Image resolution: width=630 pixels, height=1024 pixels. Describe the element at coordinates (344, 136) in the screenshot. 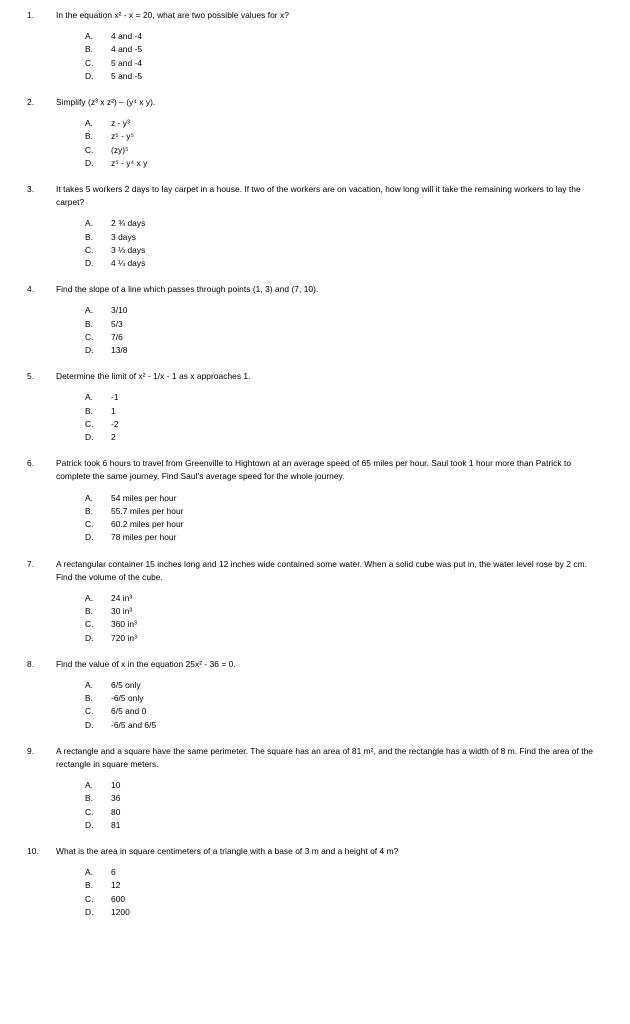

I see `answer-option: B. z⁵ - y⁵` at that location.